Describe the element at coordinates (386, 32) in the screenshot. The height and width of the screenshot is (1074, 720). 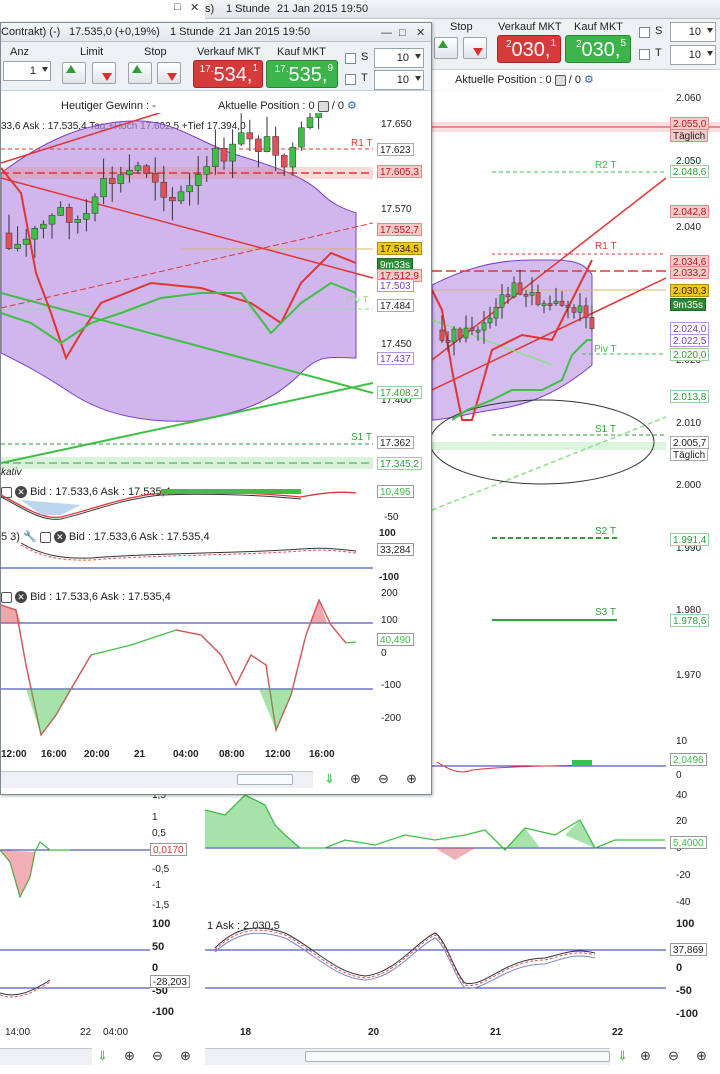
I see `front-minimize-icon: —` at that location.